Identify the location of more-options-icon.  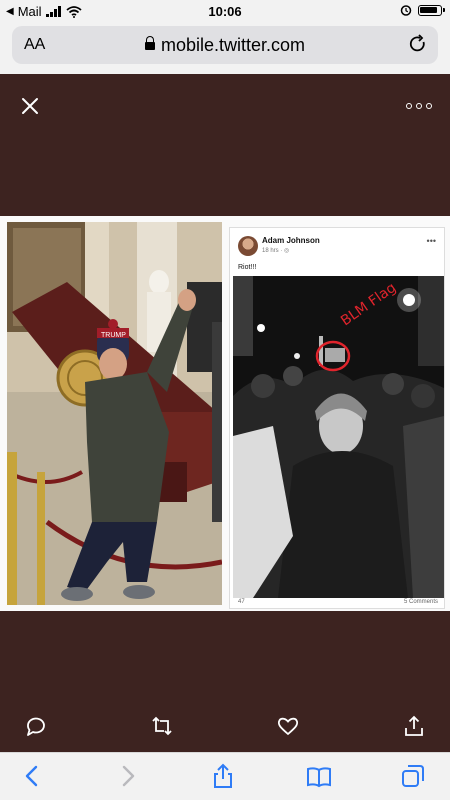
(419, 106).